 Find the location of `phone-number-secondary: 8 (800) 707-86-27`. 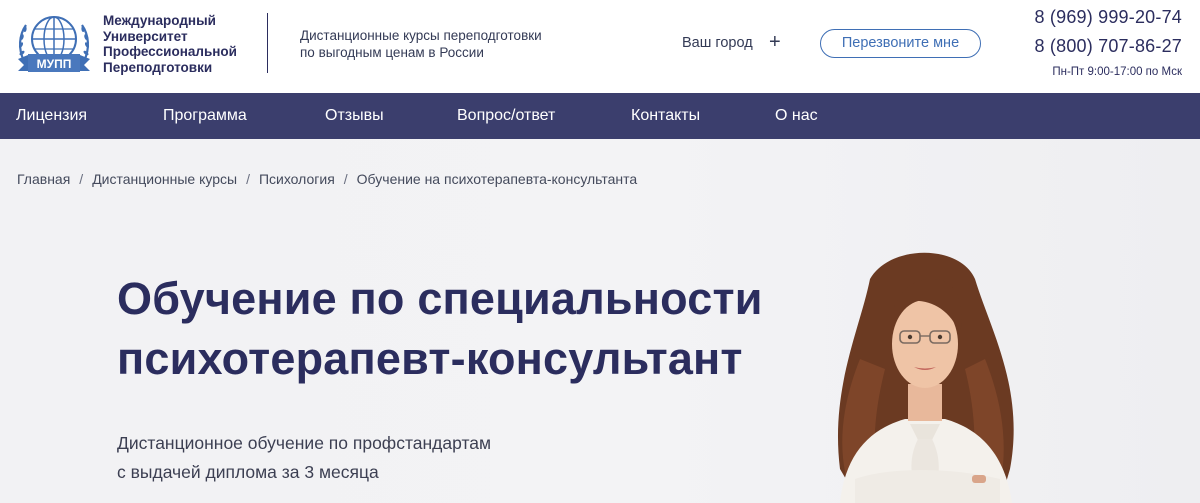

phone-number-secondary: 8 (800) 707-86-27 is located at coordinates (1109, 46).